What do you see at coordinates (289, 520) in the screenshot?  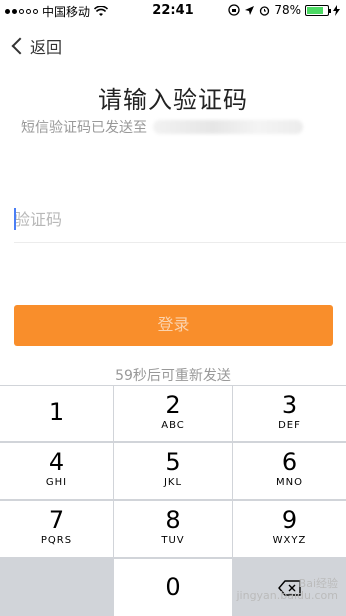 I see `key-digit: 9` at bounding box center [289, 520].